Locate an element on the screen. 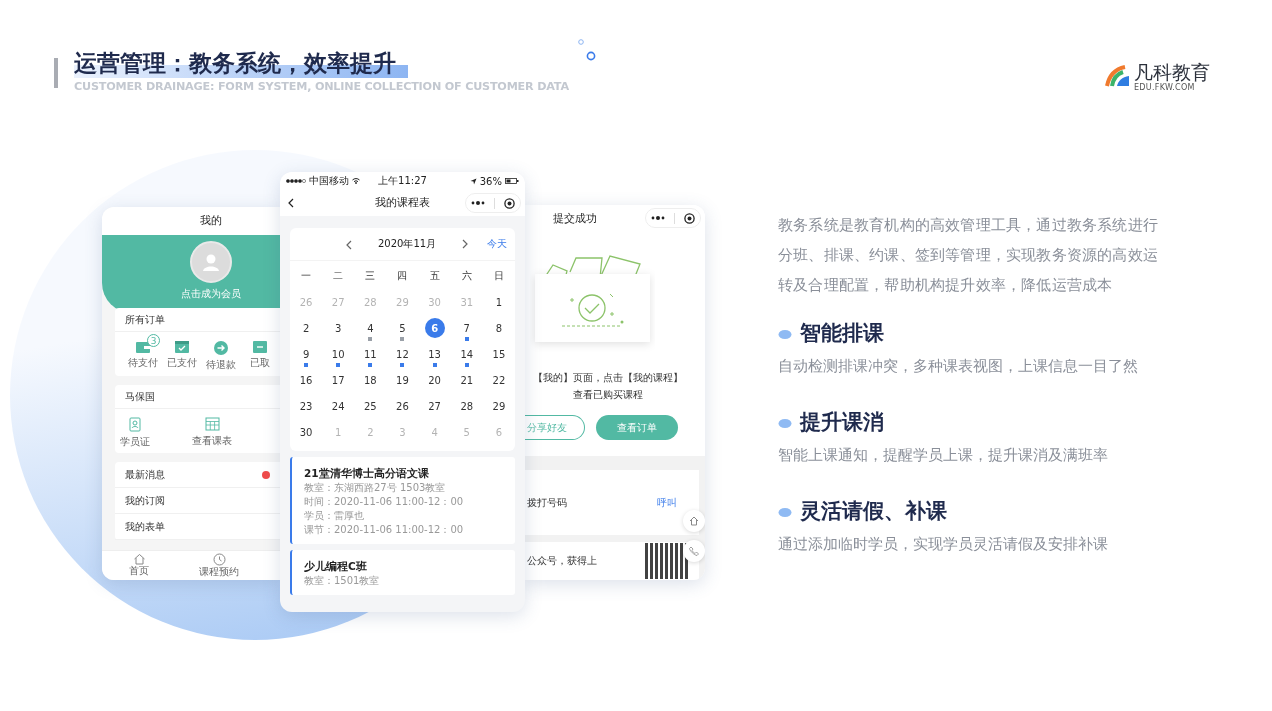 The image size is (1272, 711). calendar-day: 4 is located at coordinates (370, 328).